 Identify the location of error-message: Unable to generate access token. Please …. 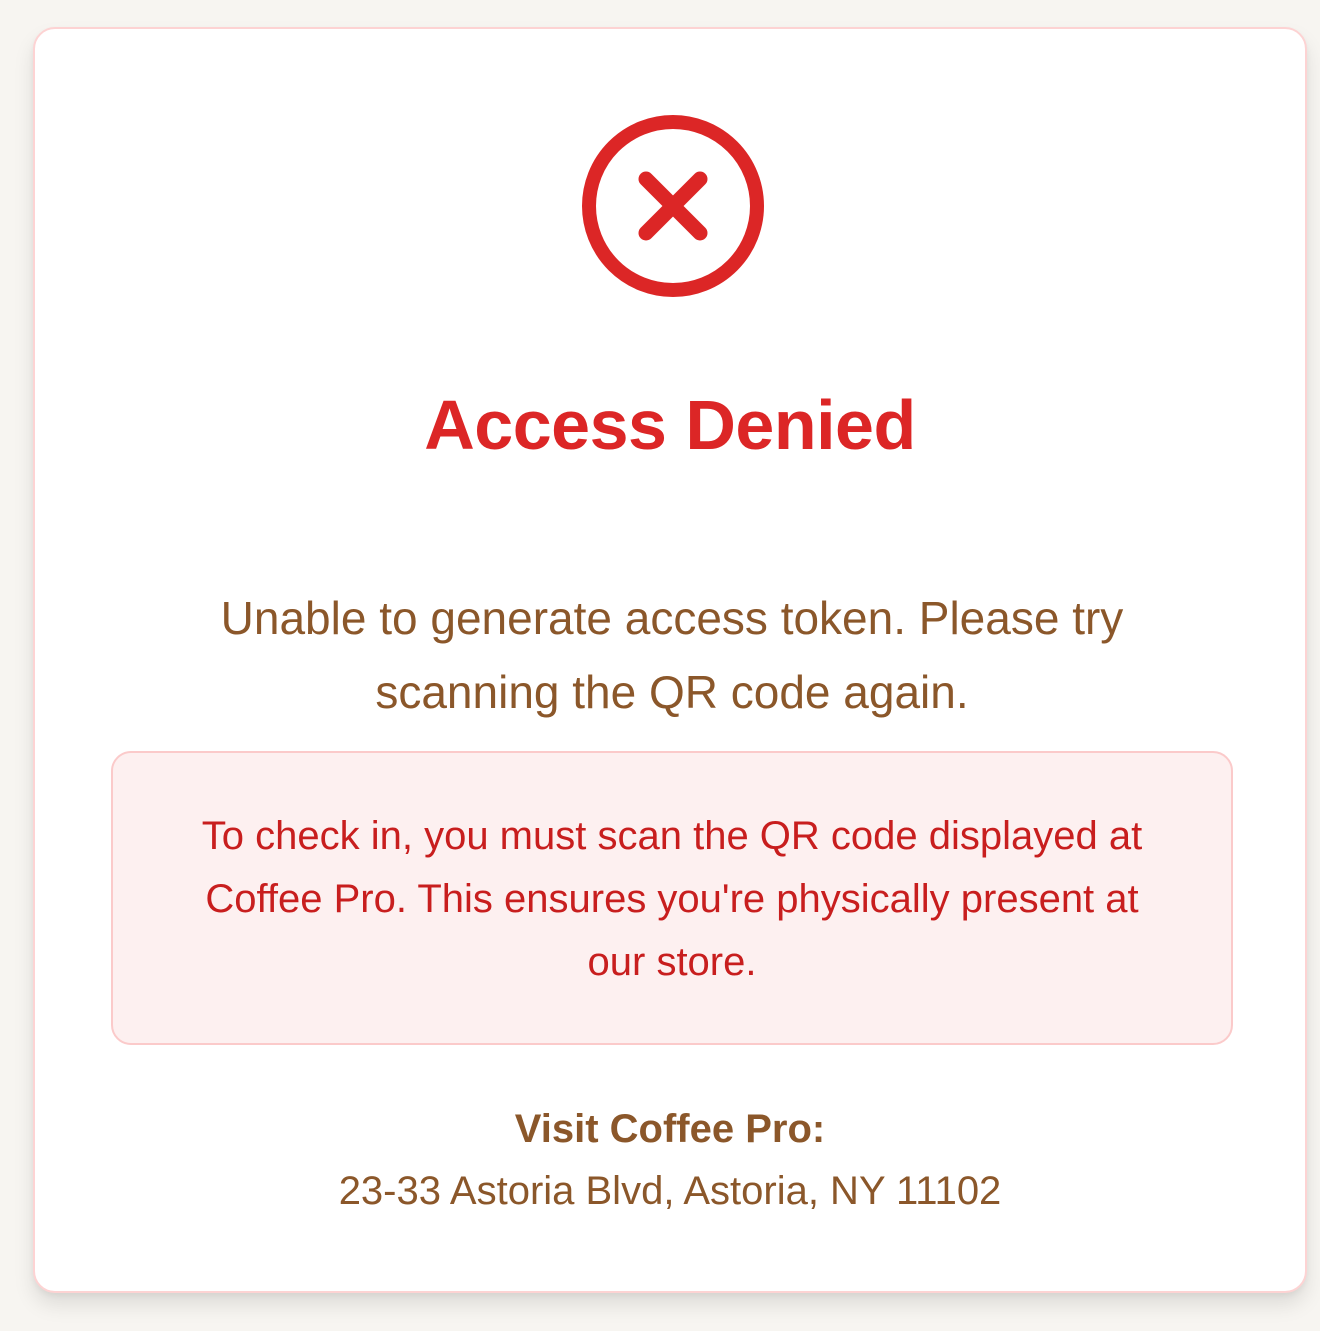
(672, 655).